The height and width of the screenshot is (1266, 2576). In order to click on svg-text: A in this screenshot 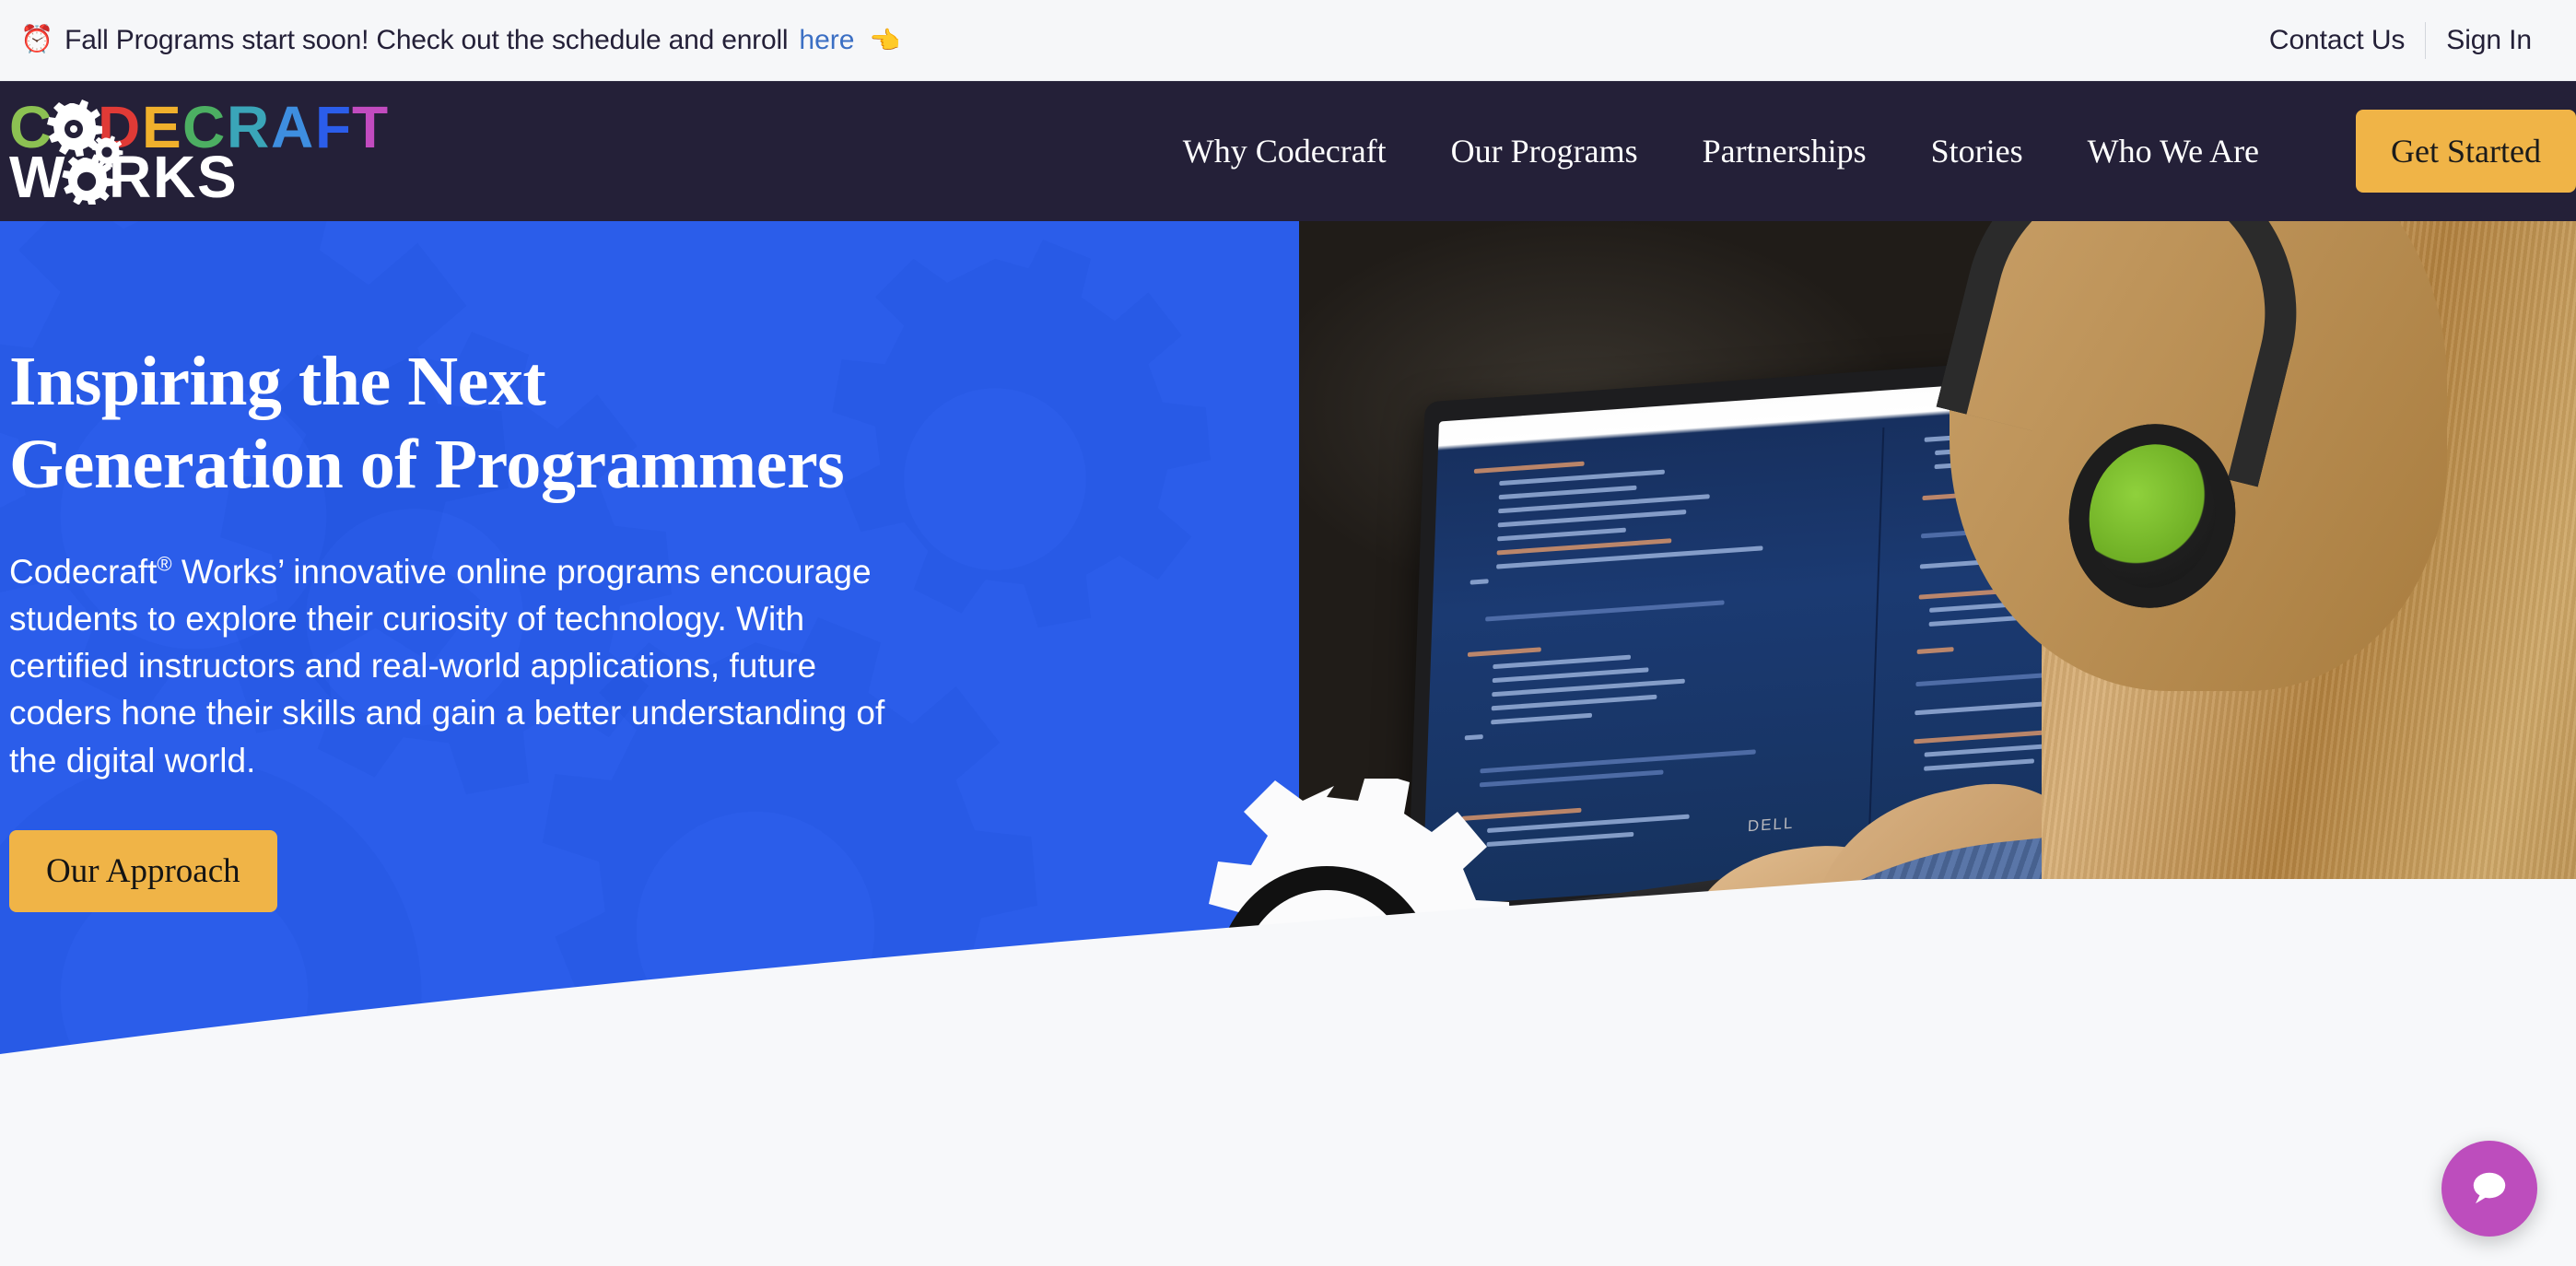, I will do `click(291, 127)`.